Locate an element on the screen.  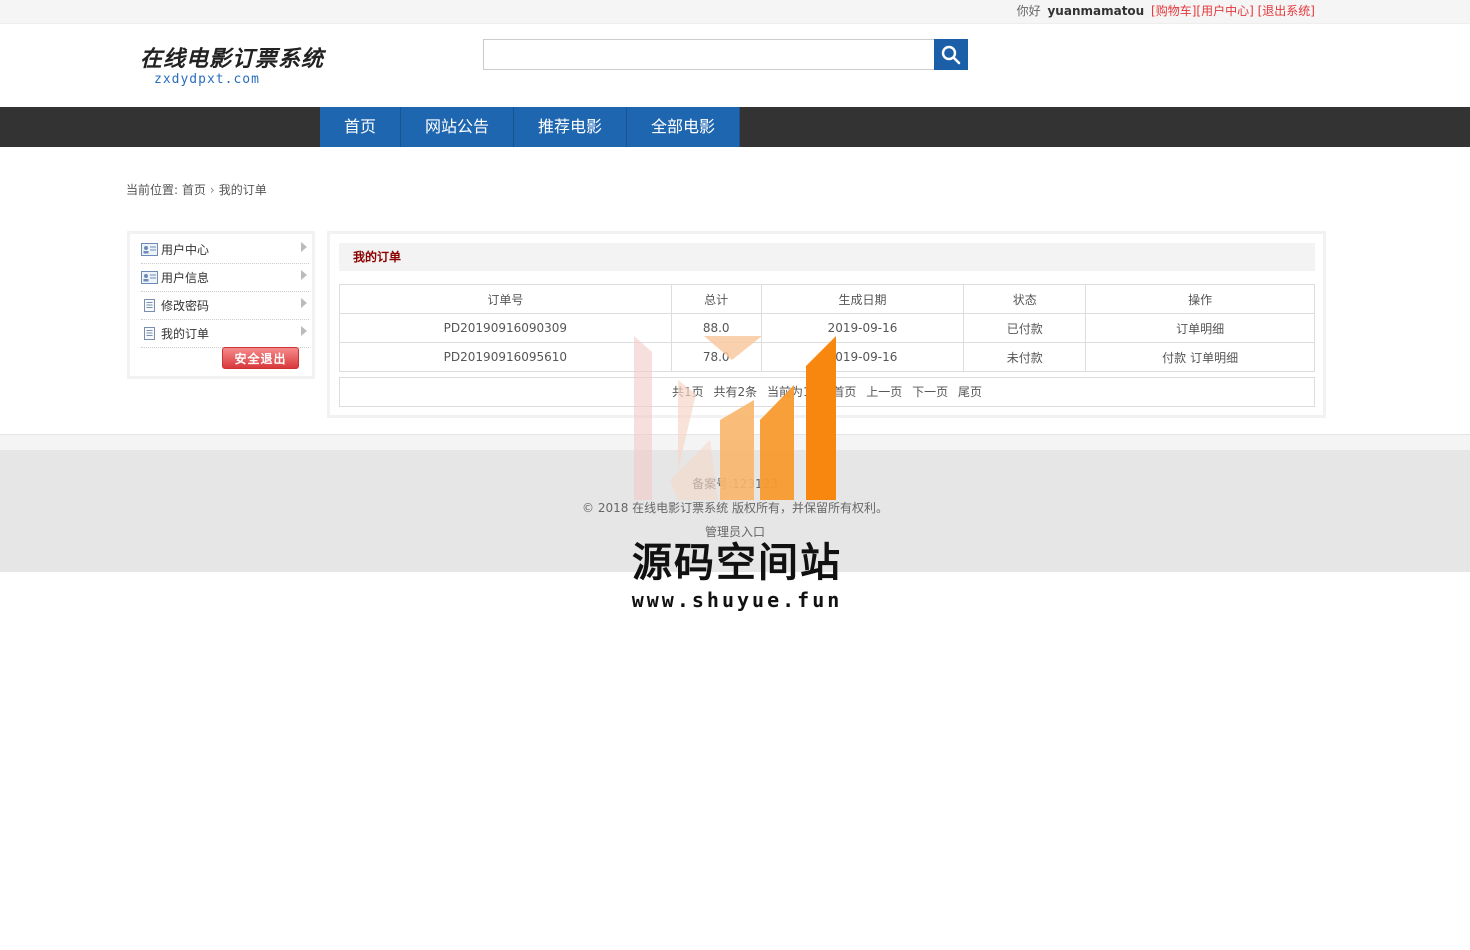
user-sidebar: 用户中心 用户信息 修改密码 我的订单 安全退出 is located at coordinates (221, 305).